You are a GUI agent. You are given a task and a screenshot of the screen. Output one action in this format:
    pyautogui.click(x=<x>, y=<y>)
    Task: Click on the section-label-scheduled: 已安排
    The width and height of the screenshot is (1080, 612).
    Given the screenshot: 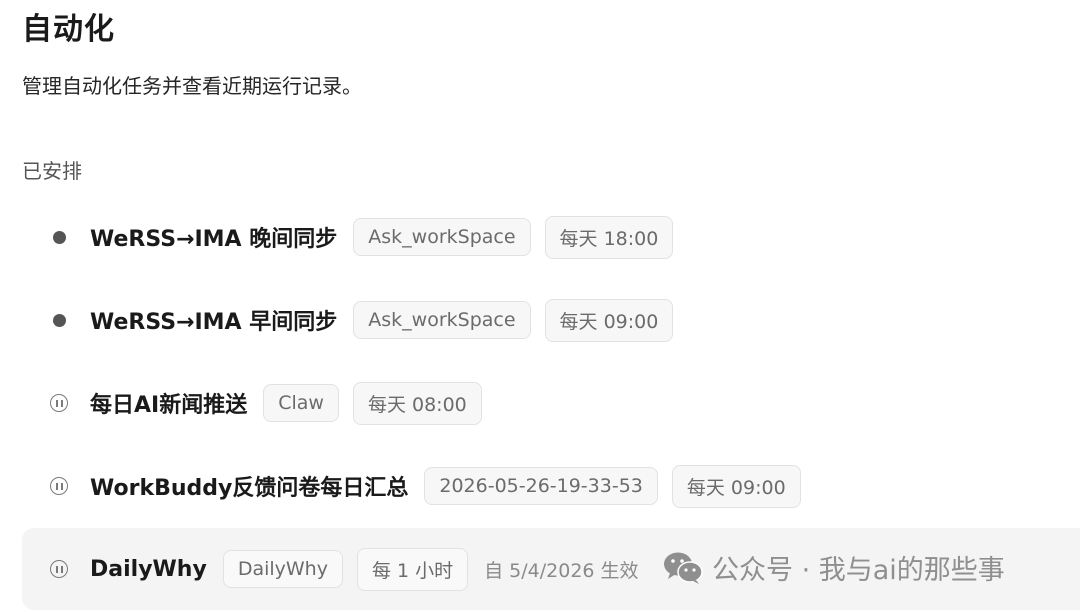 What is the action you would take?
    pyautogui.click(x=52, y=171)
    